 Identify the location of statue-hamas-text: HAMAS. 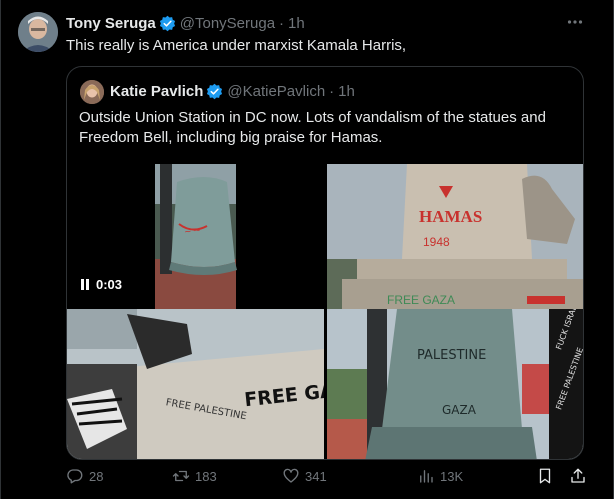
(450, 216).